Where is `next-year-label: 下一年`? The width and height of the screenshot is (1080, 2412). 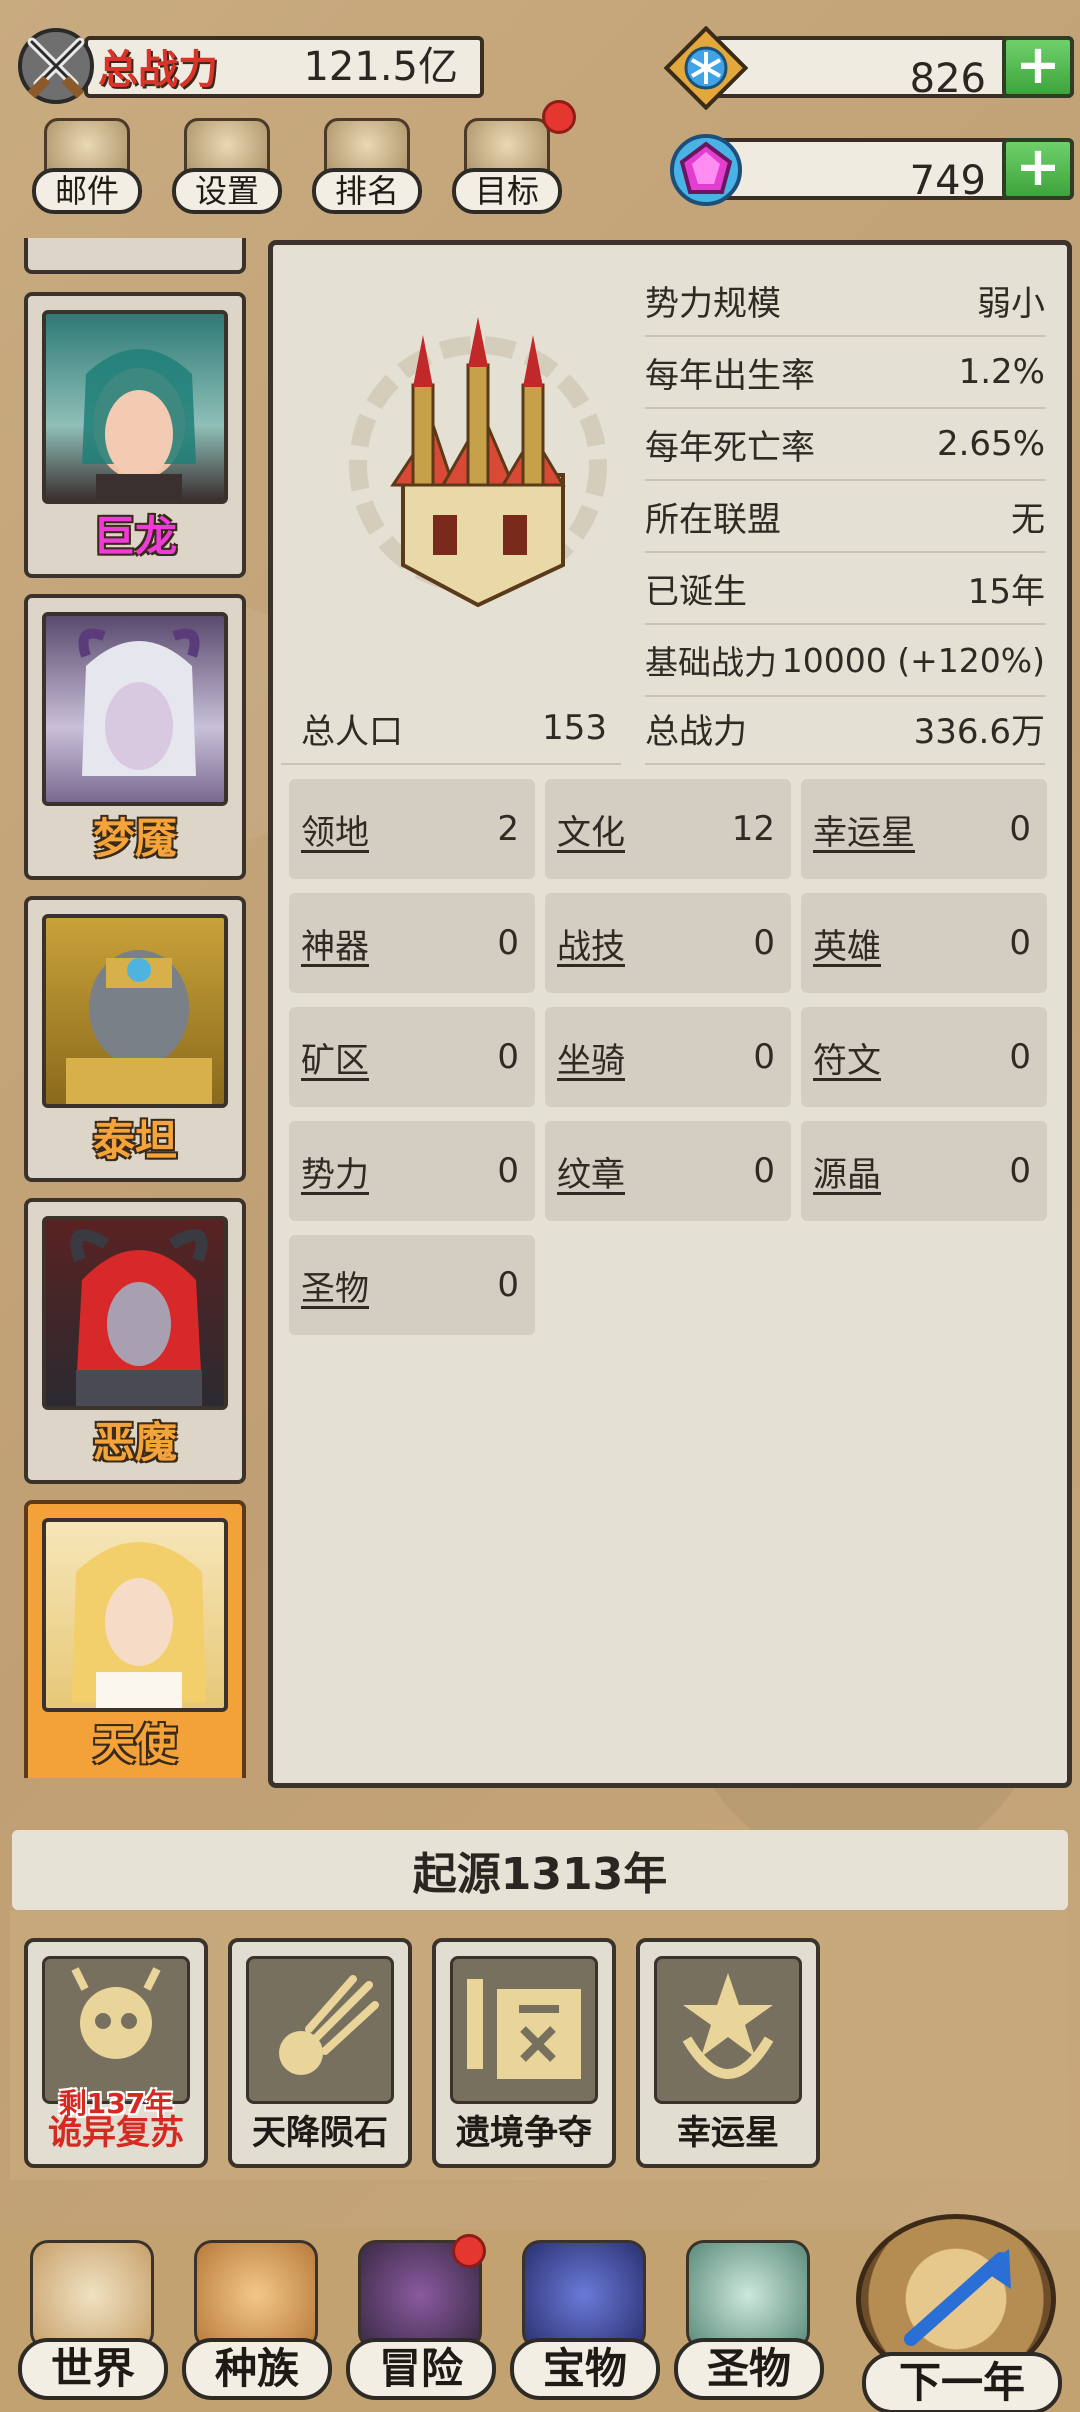
next-year-label: 下一年 is located at coordinates (962, 2382).